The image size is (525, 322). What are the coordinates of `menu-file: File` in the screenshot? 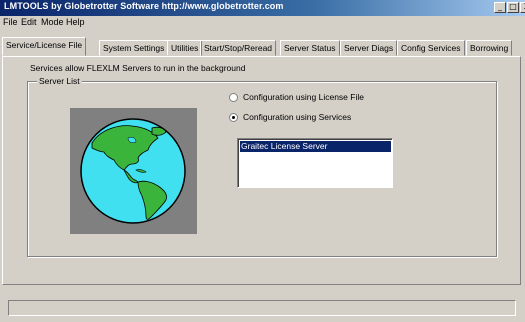 It's located at (10, 22).